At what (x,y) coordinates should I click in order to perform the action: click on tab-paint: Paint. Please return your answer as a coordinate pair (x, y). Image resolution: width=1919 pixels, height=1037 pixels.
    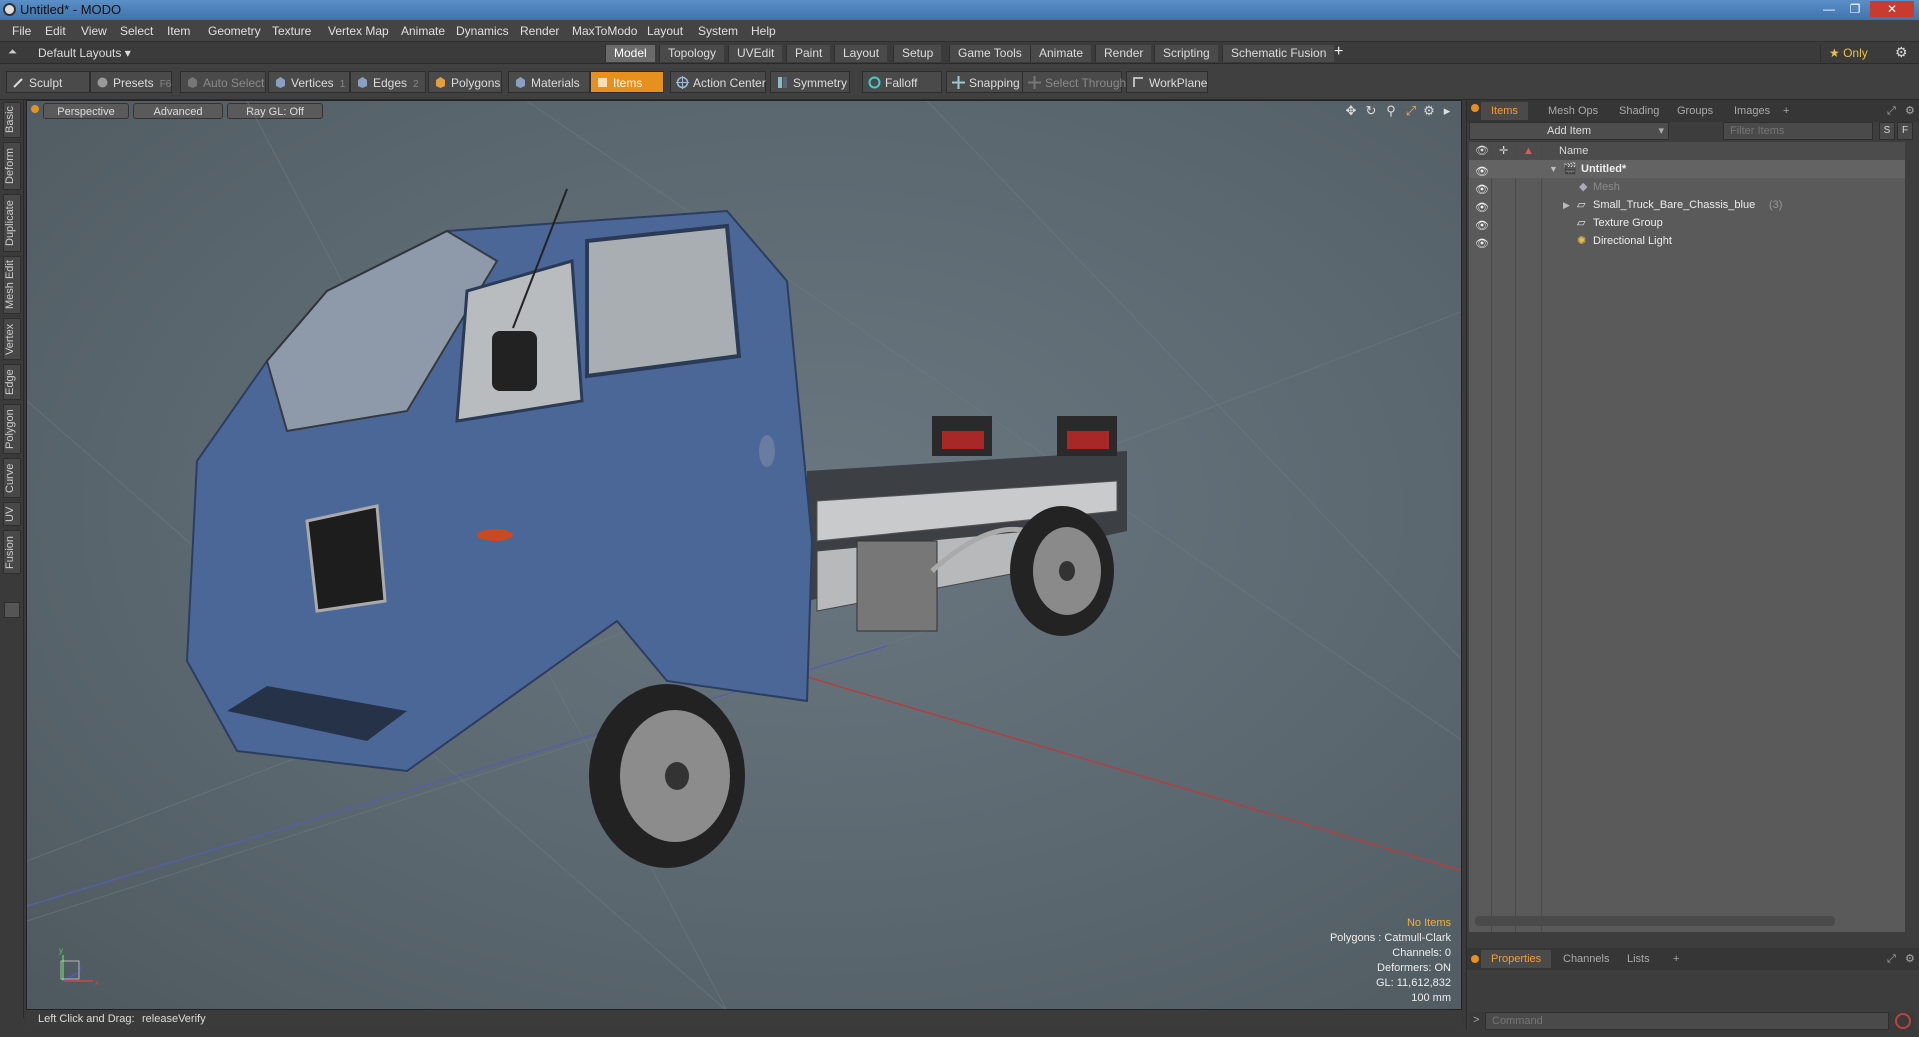
    Looking at the image, I should click on (808, 53).